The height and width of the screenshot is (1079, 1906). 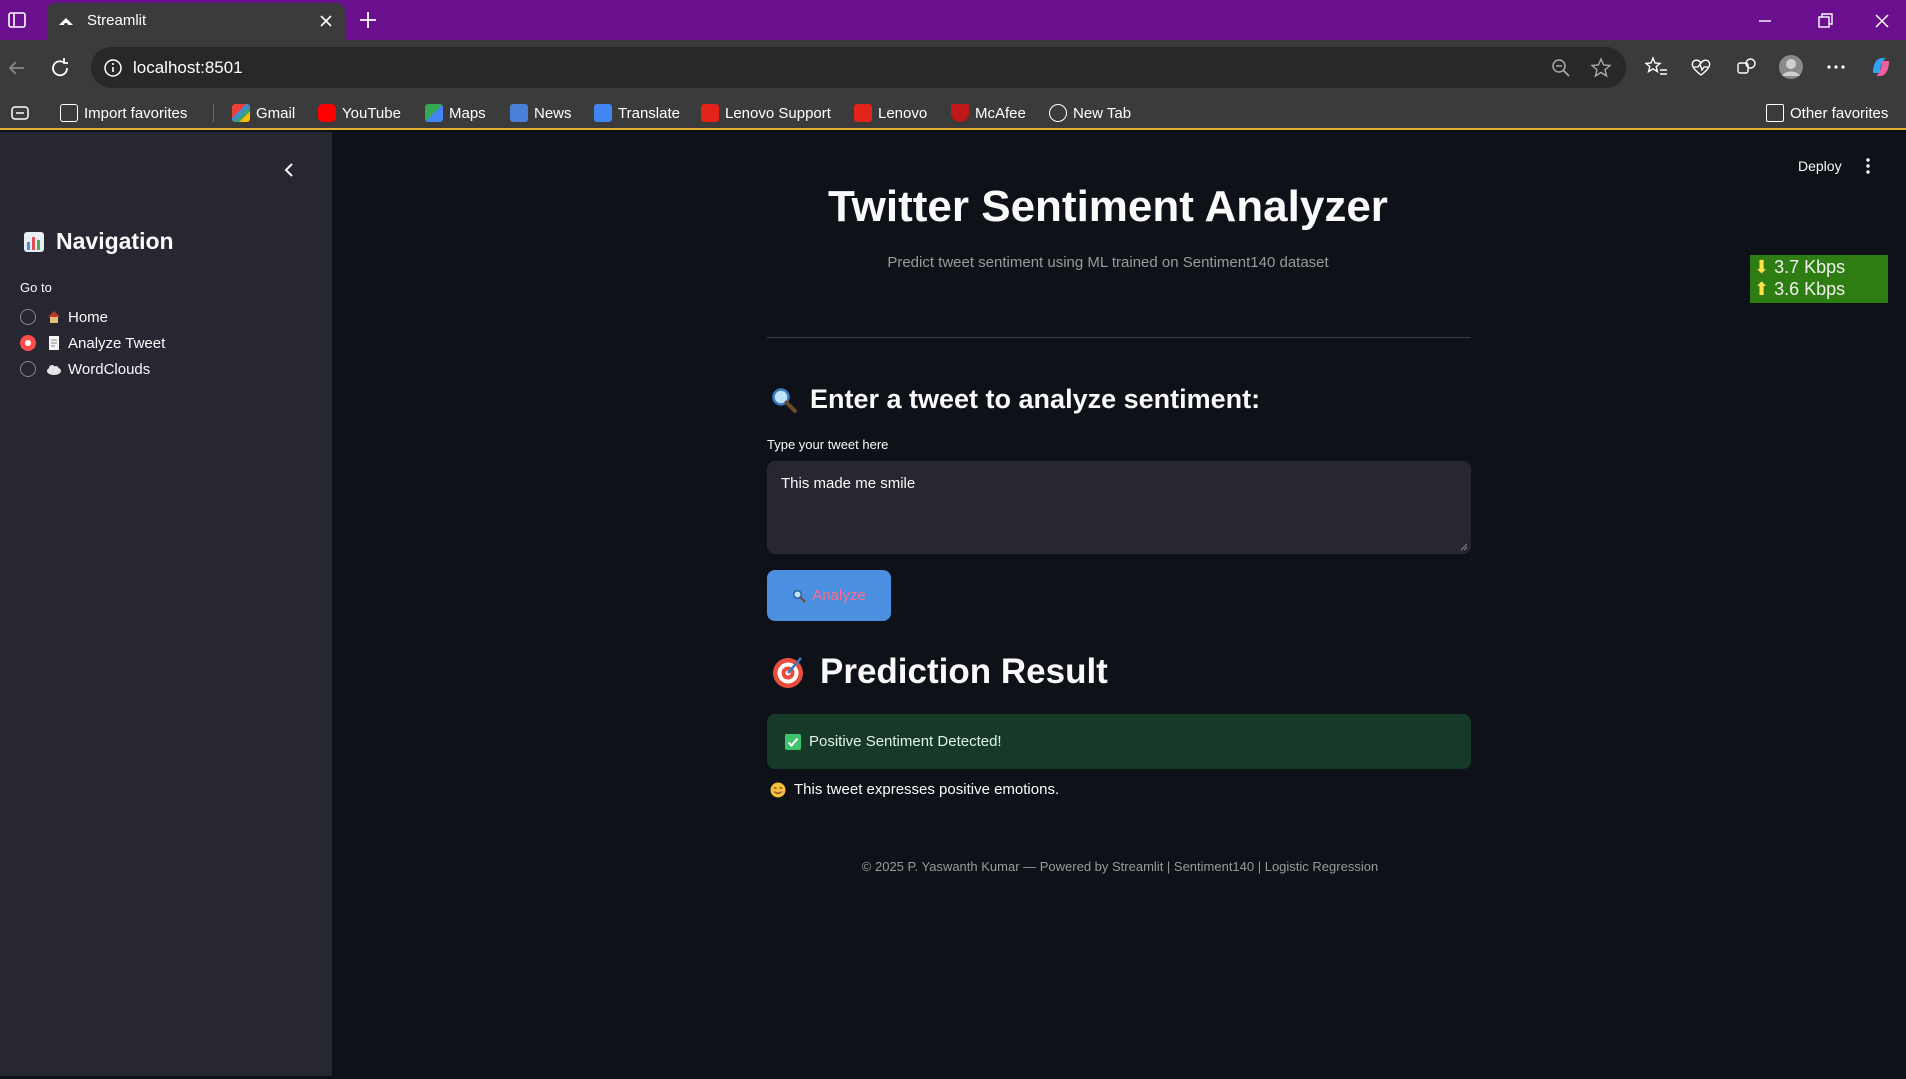 I want to click on bookmark-other-favorites: Other favorites, so click(x=1827, y=113).